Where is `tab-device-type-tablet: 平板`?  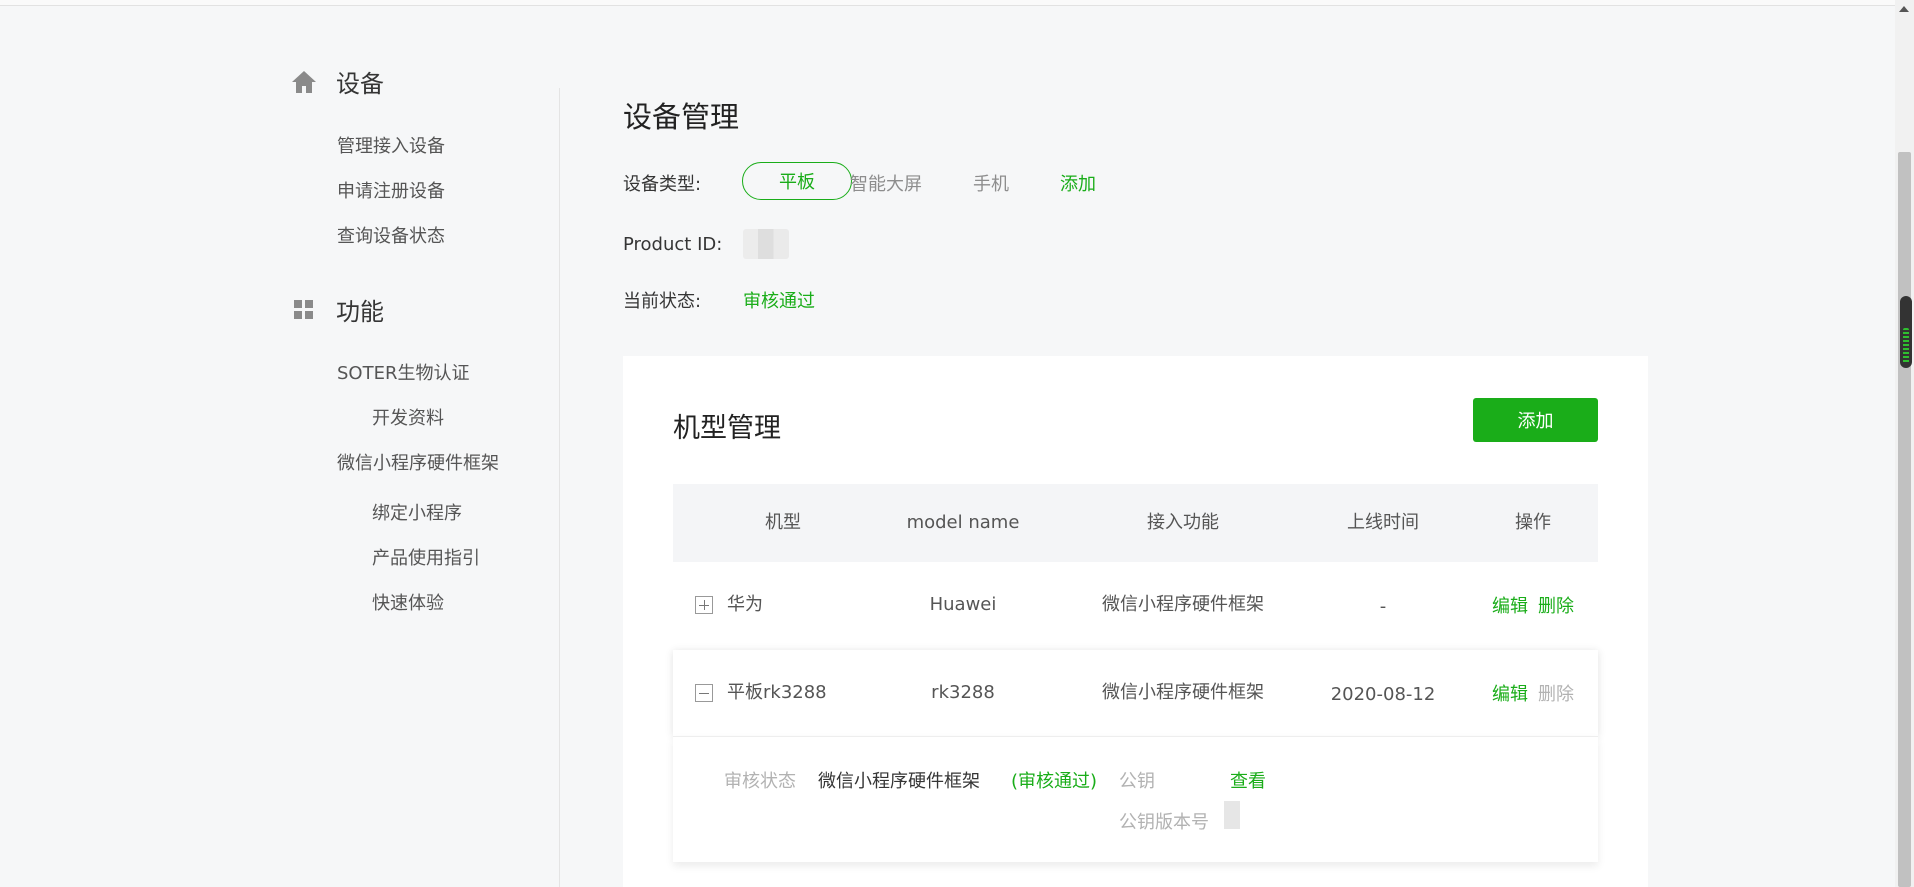 tab-device-type-tablet: 平板 is located at coordinates (797, 181).